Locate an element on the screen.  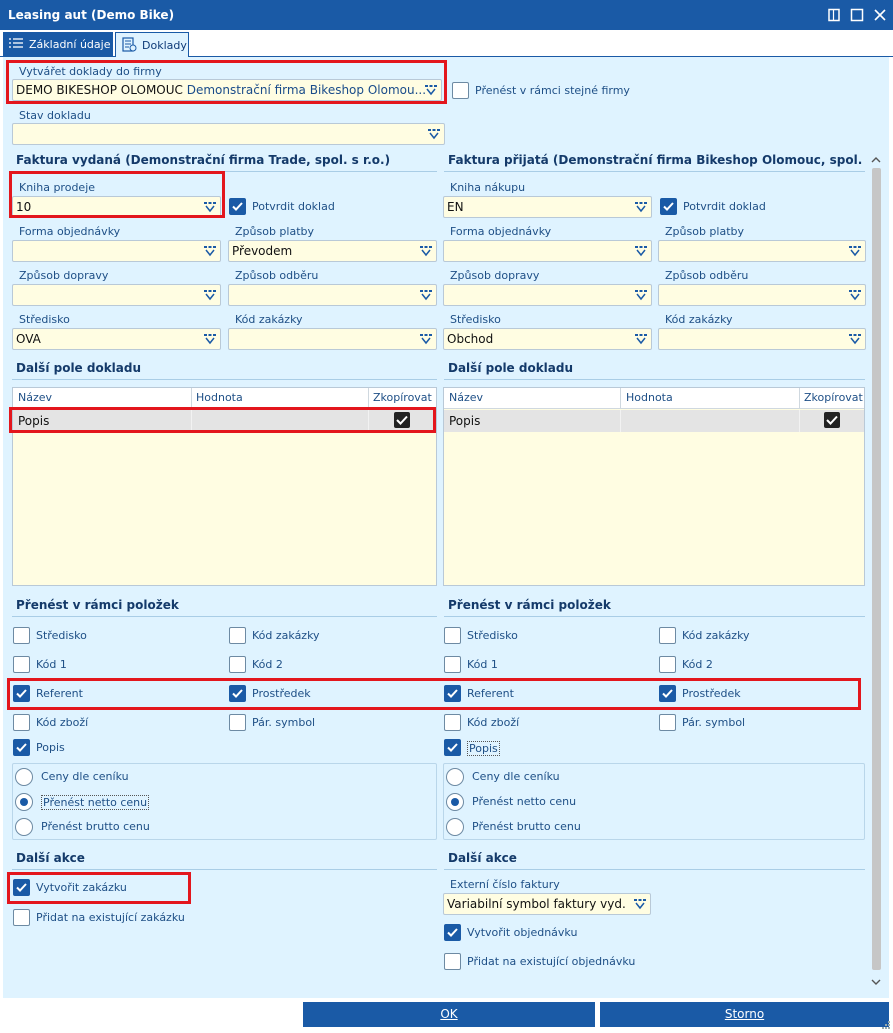
window-title: Leasing aut (Demo Bike) is located at coordinates (91, 15).